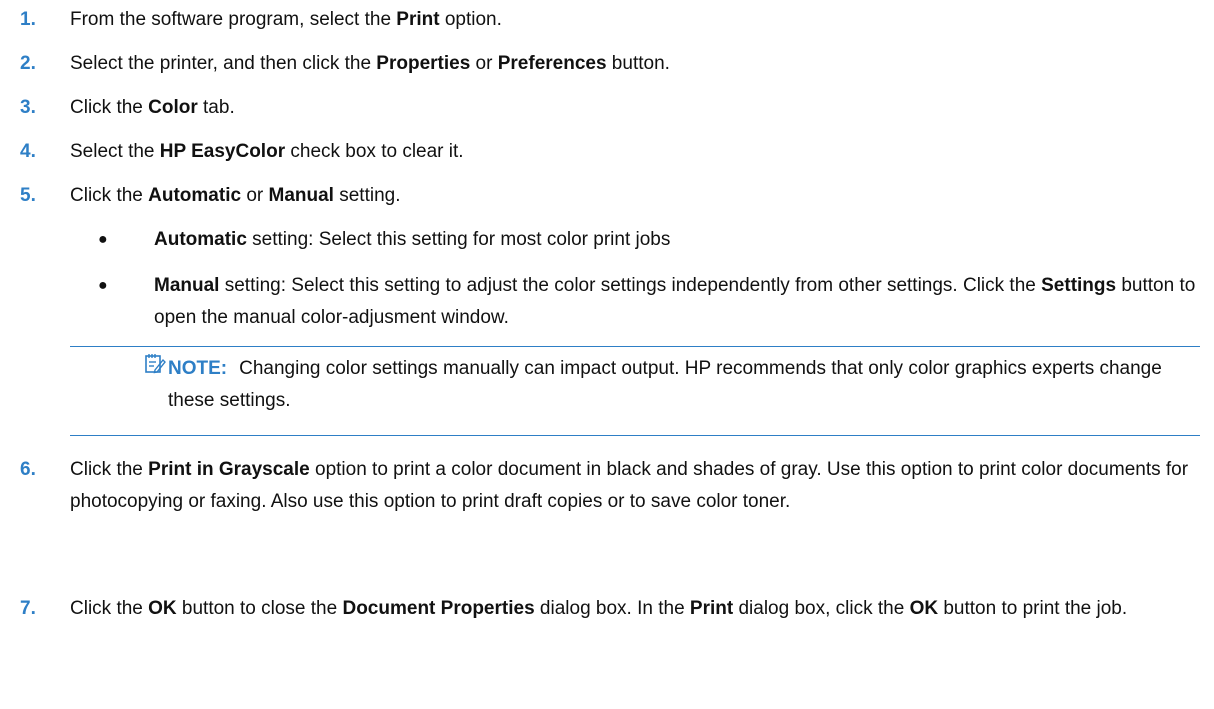 This screenshot has width=1214, height=709. What do you see at coordinates (28, 63) in the screenshot?
I see `step-number: 2.` at bounding box center [28, 63].